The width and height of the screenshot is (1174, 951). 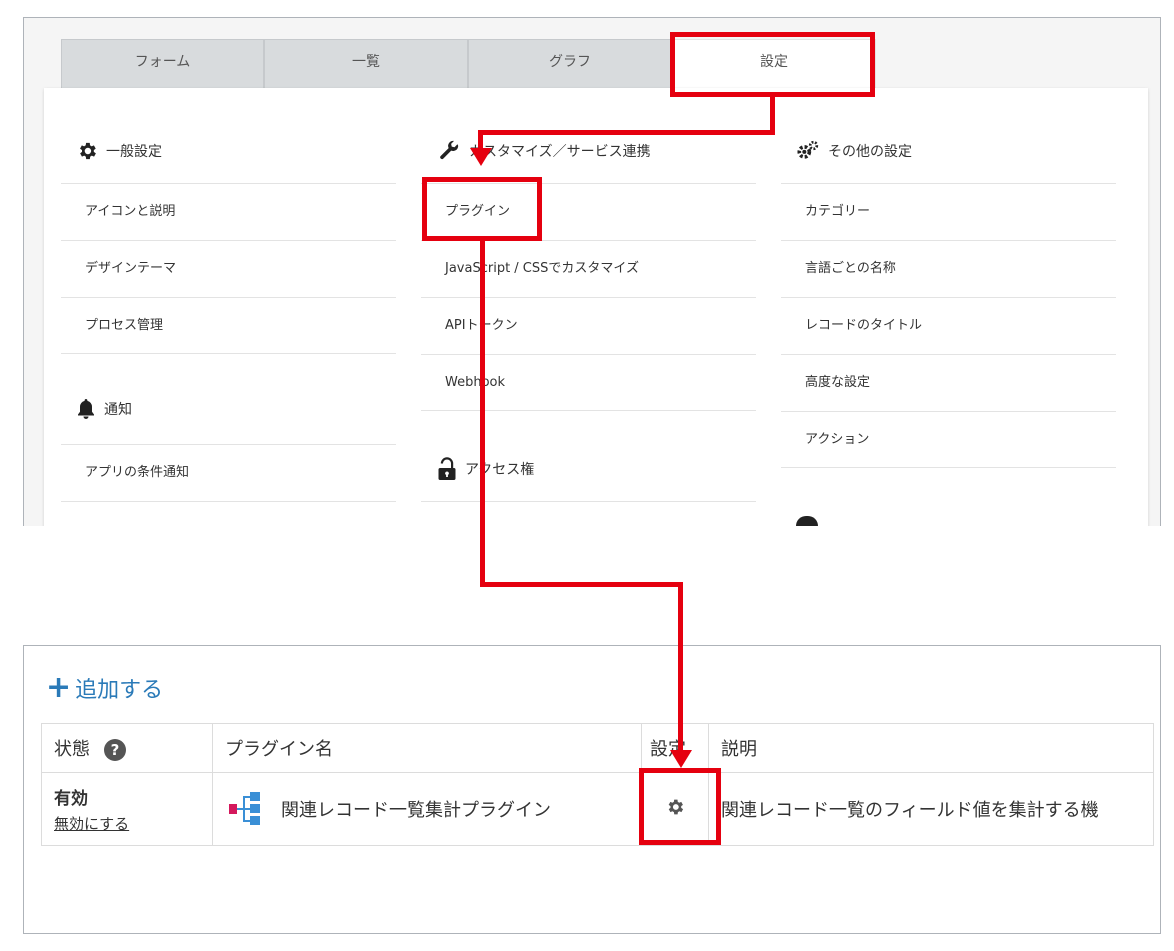 I want to click on highlight-plugin-settings-gear, so click(x=680, y=806).